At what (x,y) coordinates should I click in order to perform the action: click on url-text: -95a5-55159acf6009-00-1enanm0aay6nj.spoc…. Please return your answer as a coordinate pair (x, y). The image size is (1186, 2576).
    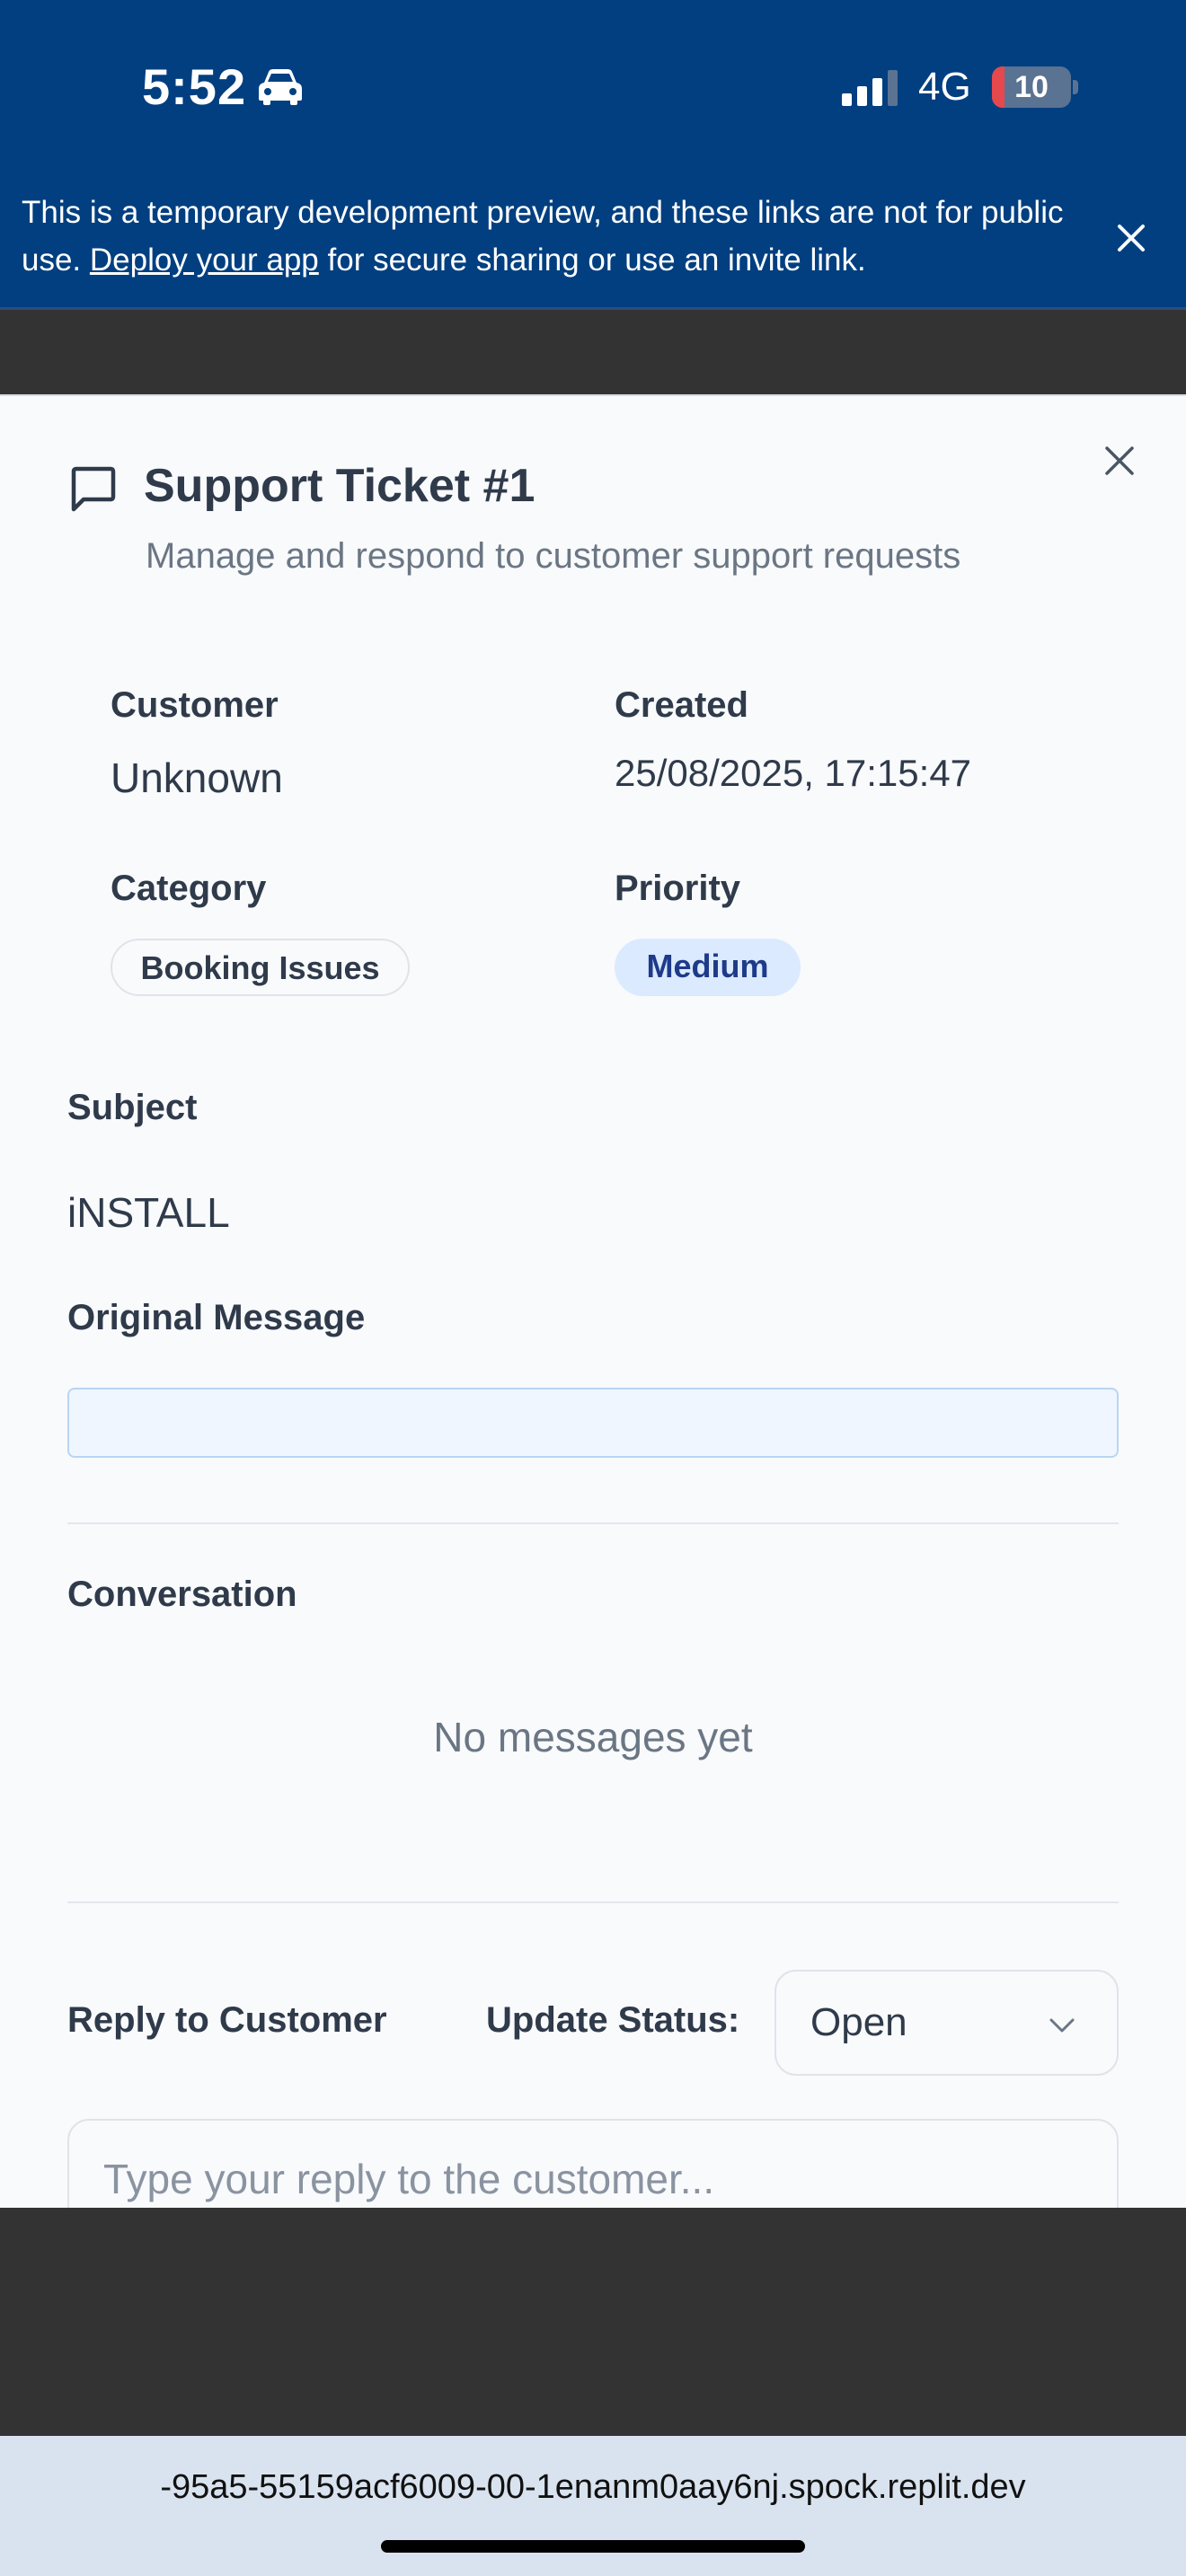
    Looking at the image, I should click on (593, 2487).